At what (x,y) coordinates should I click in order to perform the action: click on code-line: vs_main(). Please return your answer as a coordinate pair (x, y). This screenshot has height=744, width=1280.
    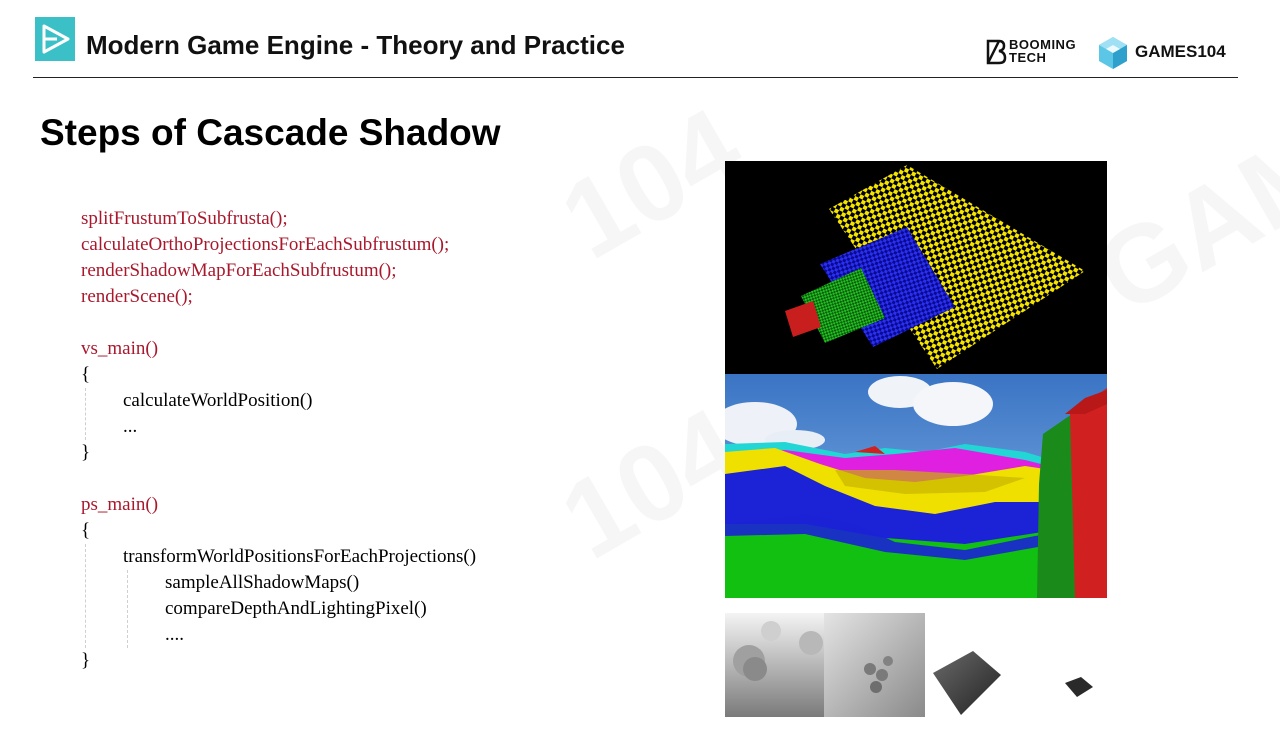
    Looking at the image, I should click on (120, 348).